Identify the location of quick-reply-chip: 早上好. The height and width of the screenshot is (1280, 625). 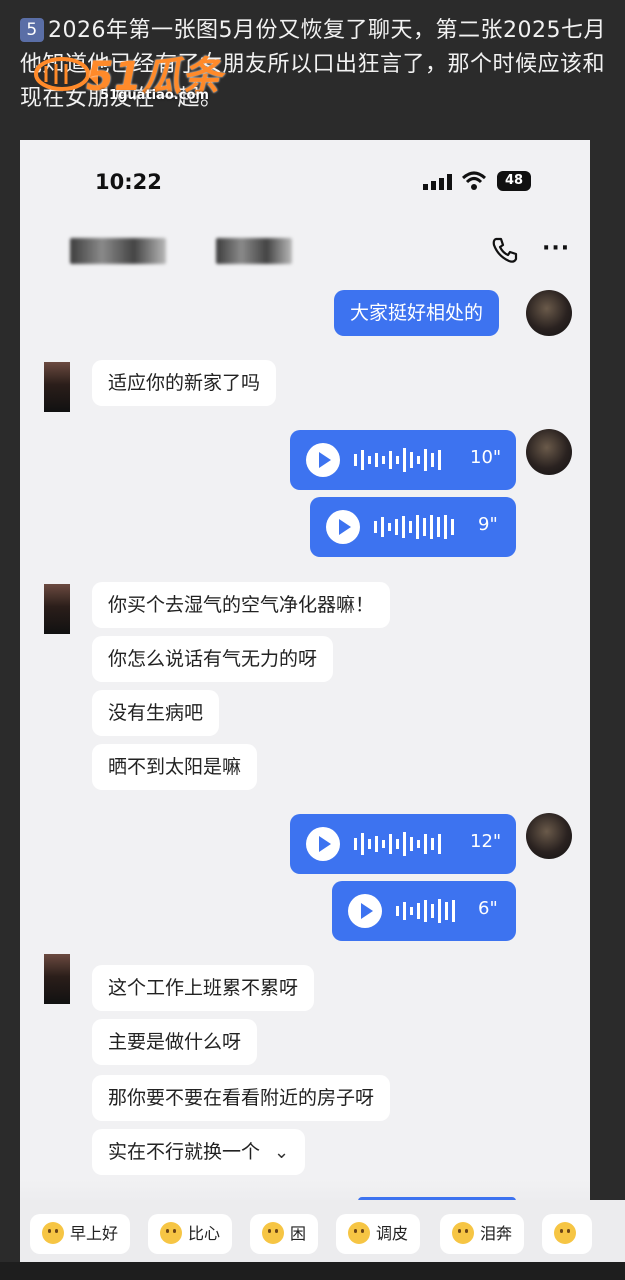
(80, 1234).